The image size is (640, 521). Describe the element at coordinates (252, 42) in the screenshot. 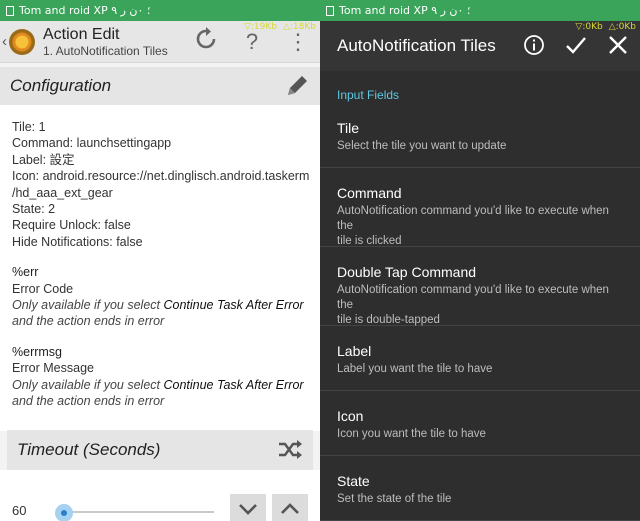

I see `help-icon: ?` at that location.